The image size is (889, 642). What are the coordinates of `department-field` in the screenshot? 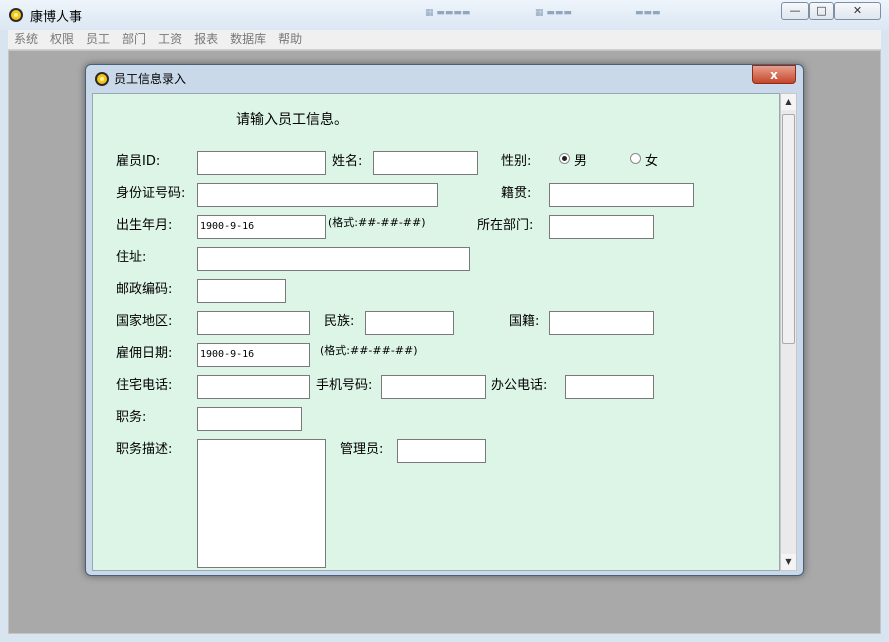 It's located at (601, 227).